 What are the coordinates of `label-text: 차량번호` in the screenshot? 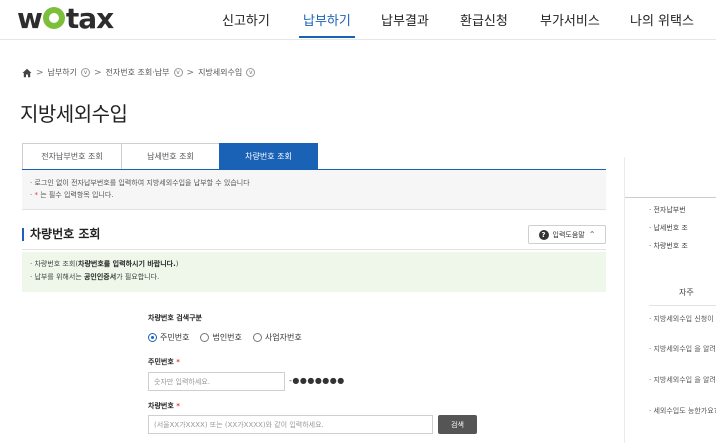 It's located at (161, 406).